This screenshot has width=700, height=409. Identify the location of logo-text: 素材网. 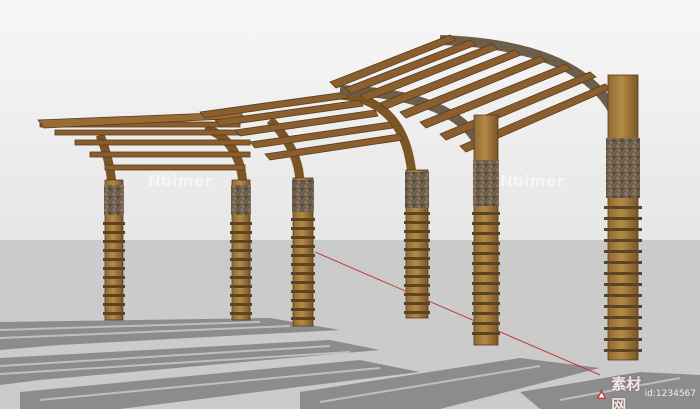
(626, 392).